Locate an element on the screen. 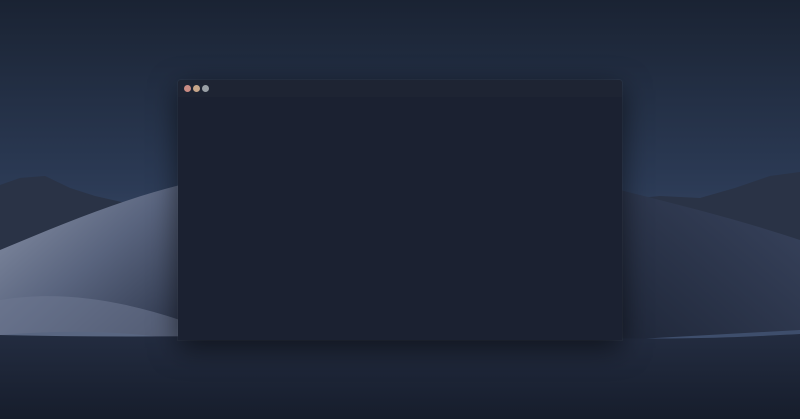 The image size is (800, 419). minimize-icon is located at coordinates (196, 88).